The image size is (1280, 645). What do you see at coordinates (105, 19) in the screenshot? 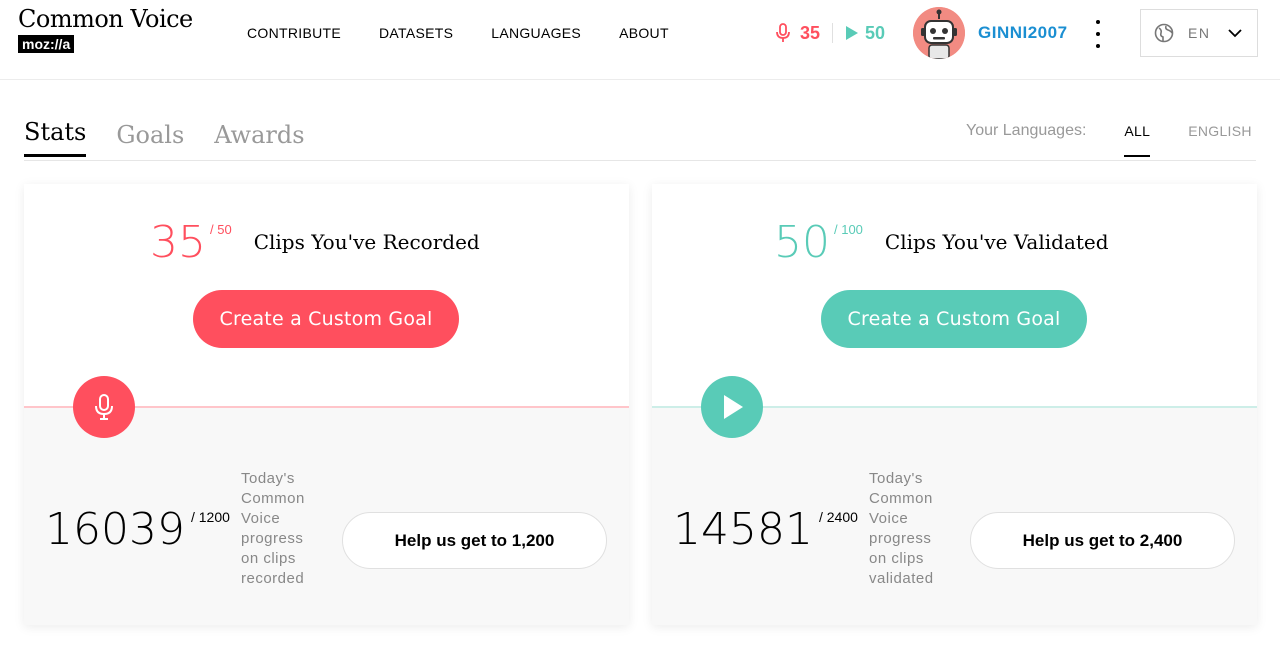
I see `logo-title: Common Voice` at bounding box center [105, 19].